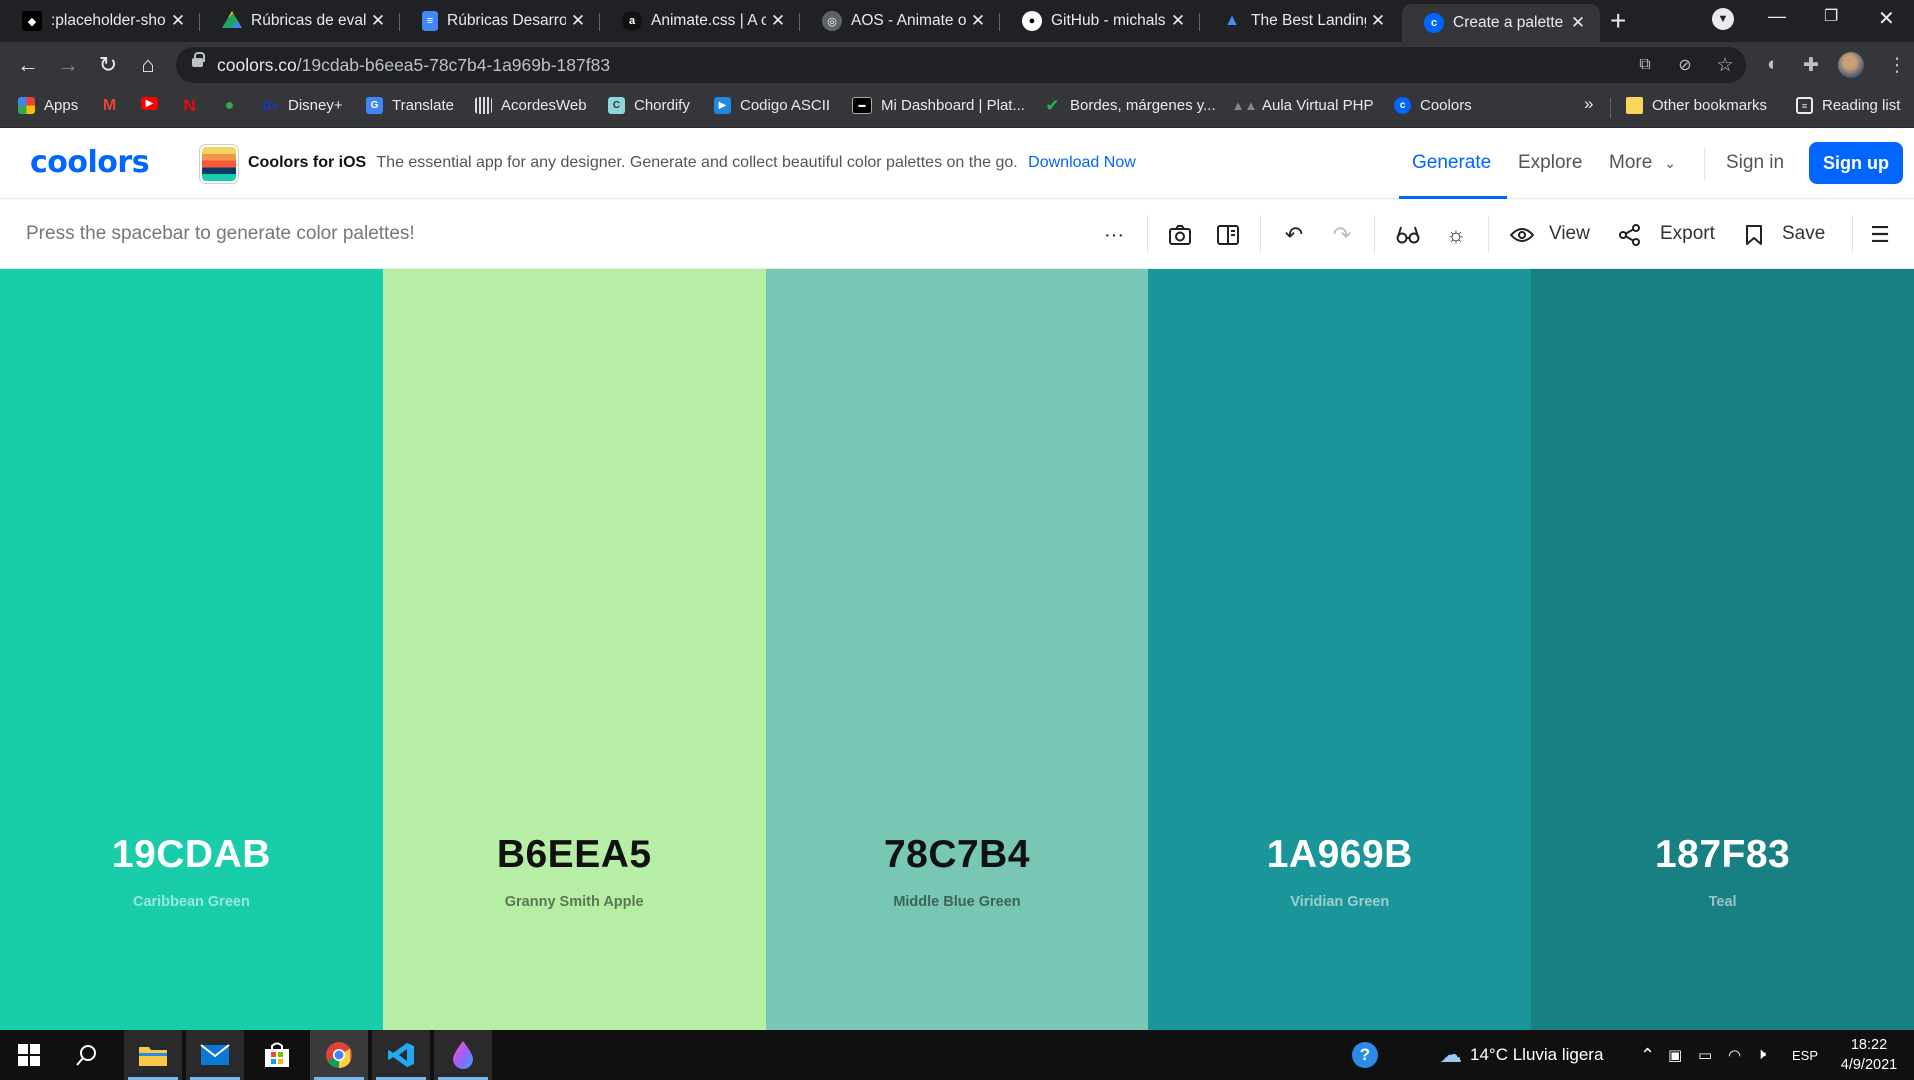  I want to click on bookmark-gmail: M, so click(114, 105).